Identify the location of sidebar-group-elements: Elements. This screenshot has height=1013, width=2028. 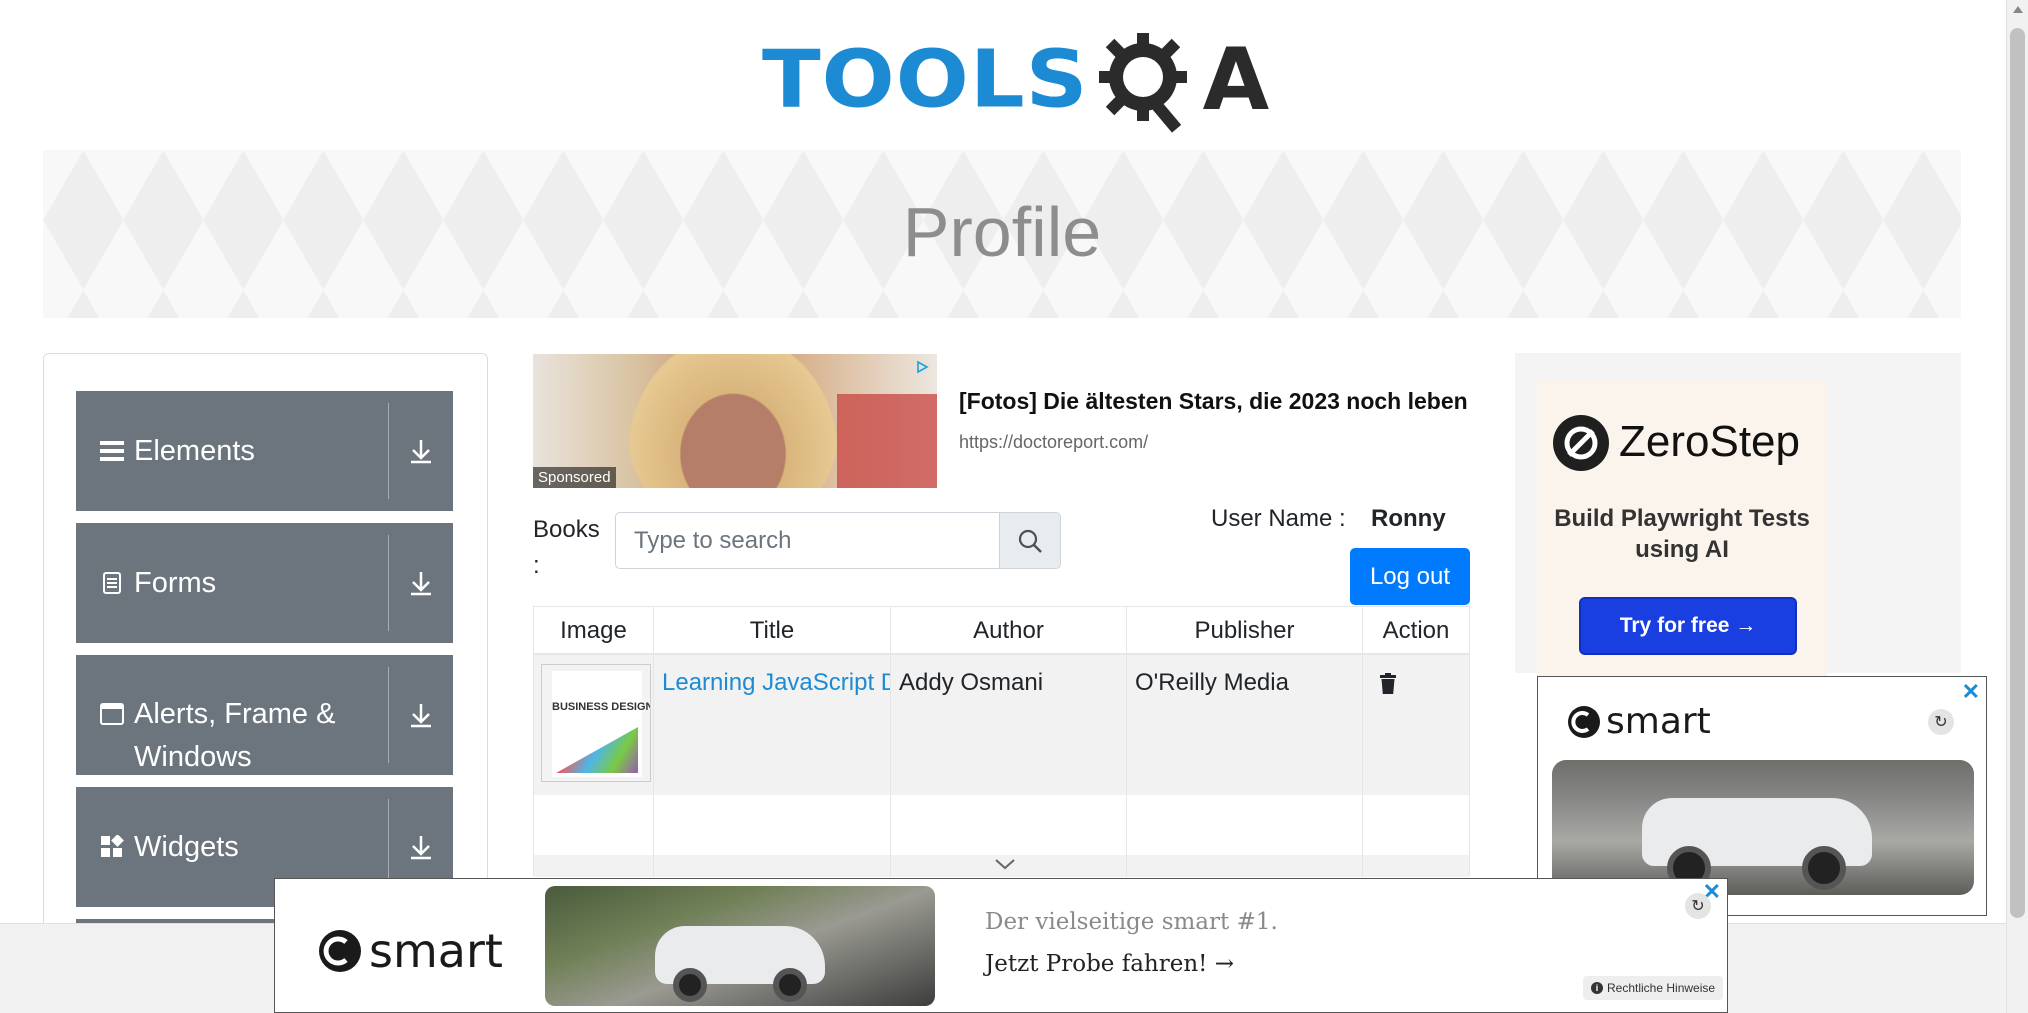
(264, 451).